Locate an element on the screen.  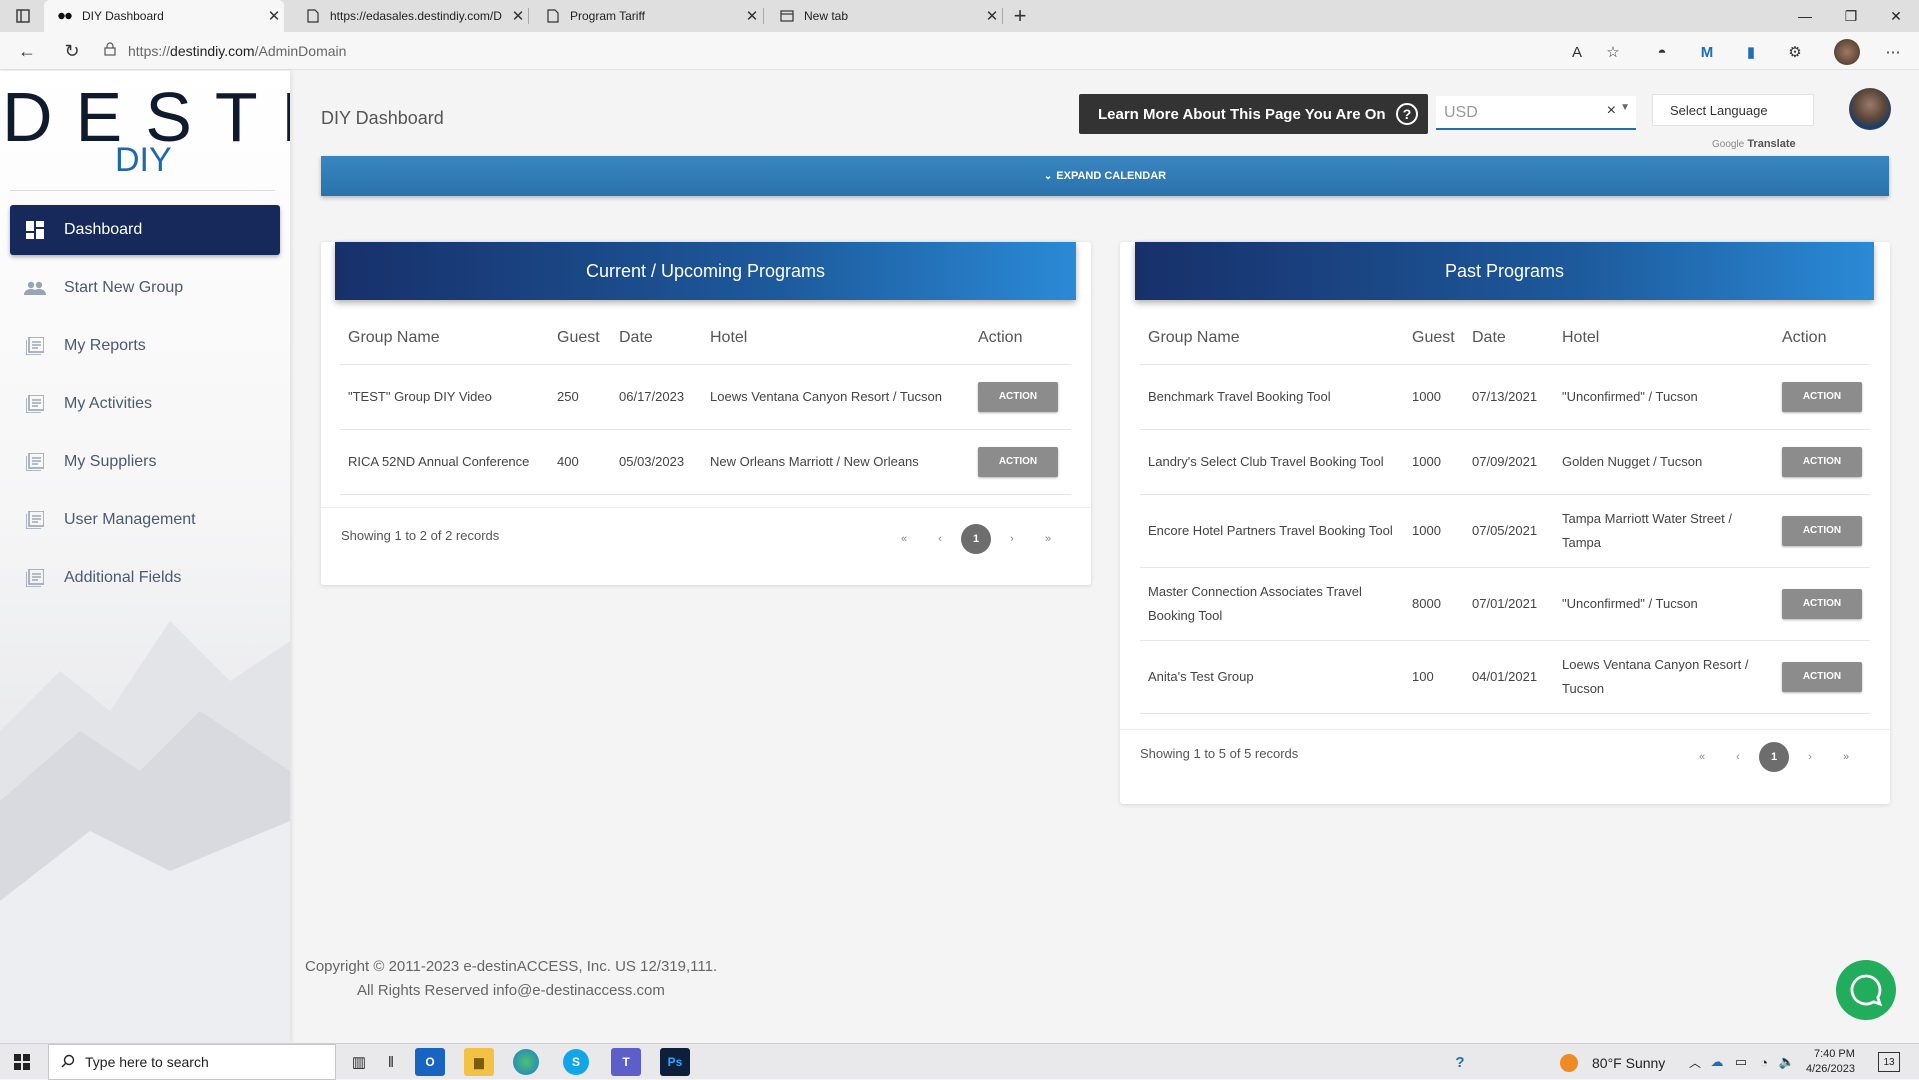
sidebar-item-label: Start New Group is located at coordinates (124, 287).